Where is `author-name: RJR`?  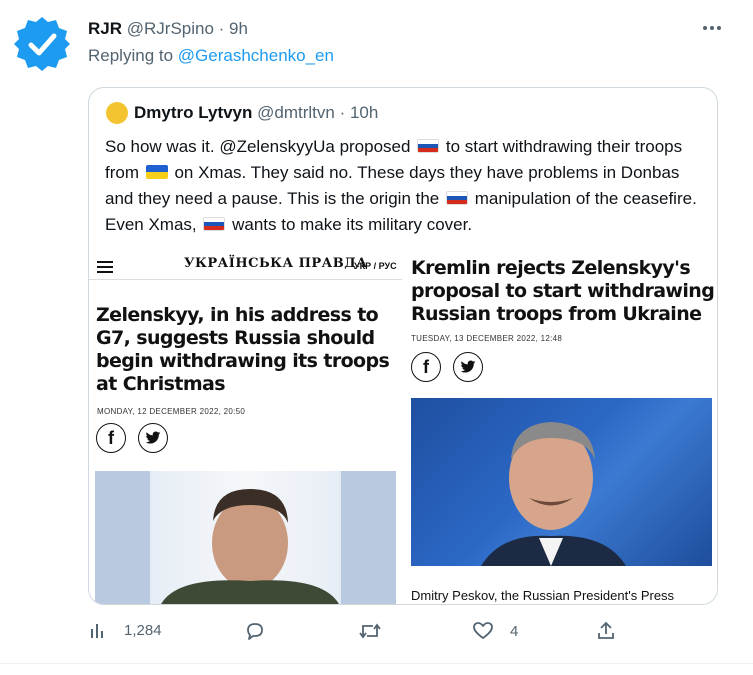 author-name: RJR is located at coordinates (105, 28).